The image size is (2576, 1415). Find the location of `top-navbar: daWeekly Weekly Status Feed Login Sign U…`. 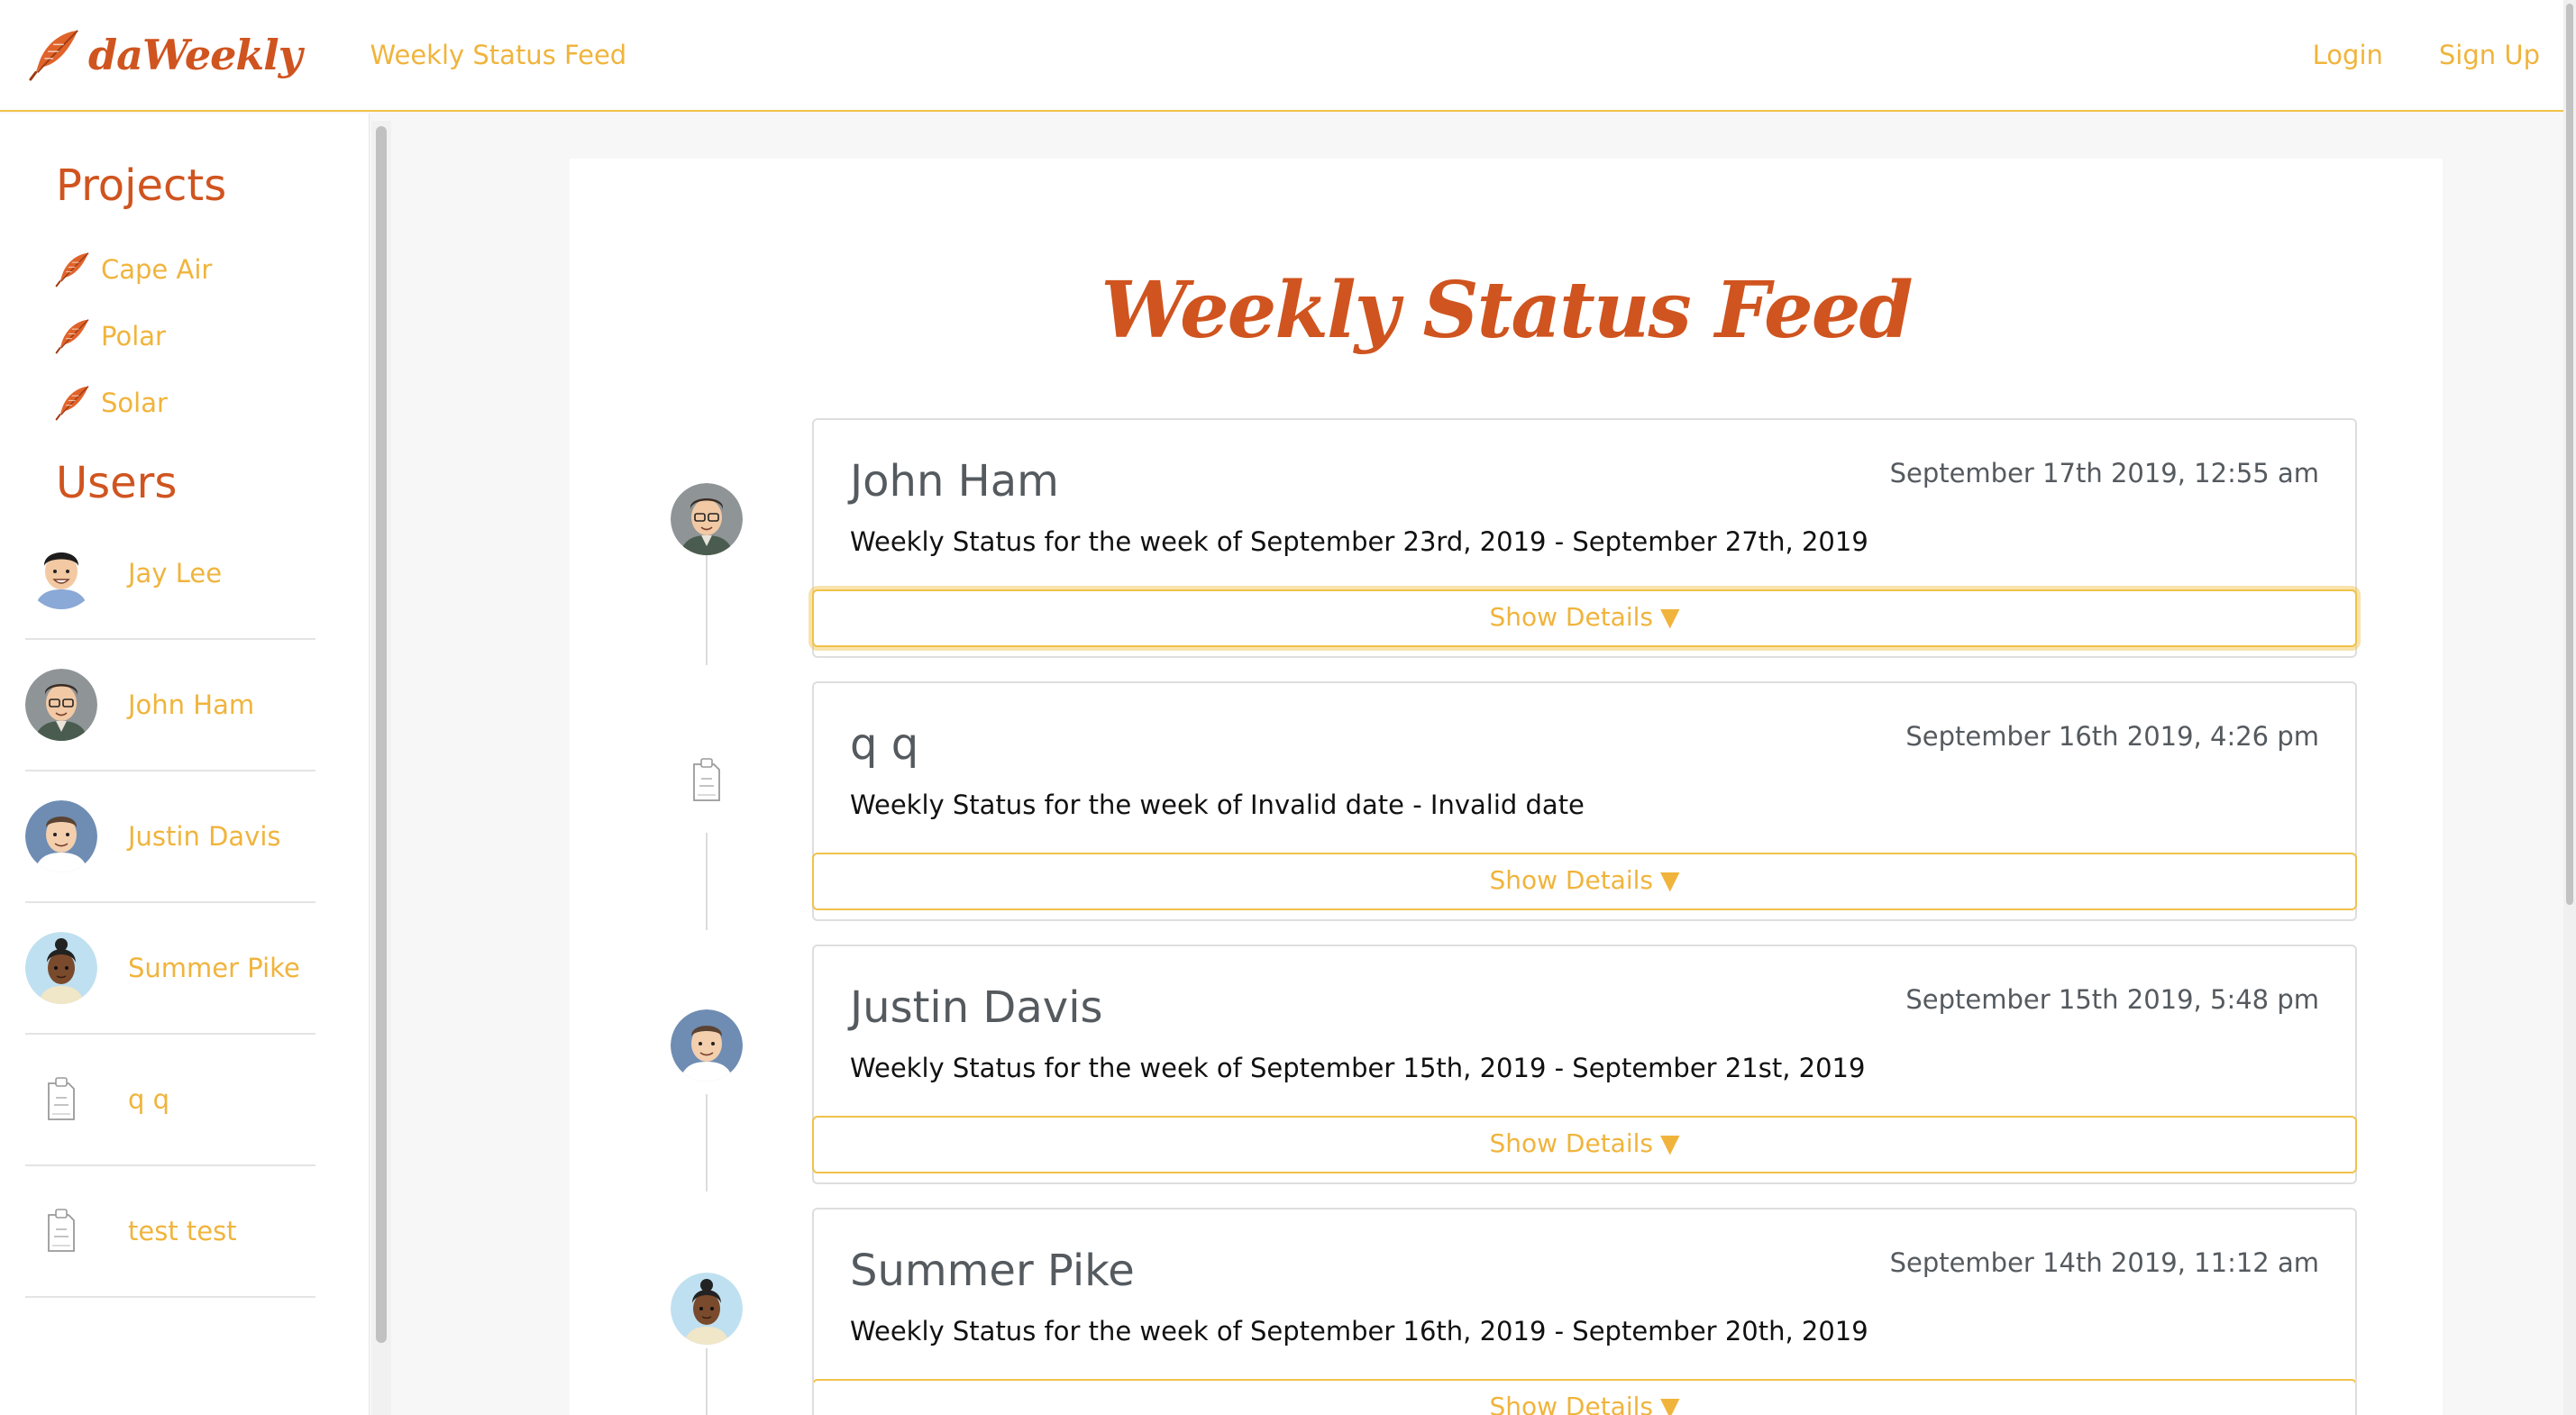

top-navbar: daWeekly Weekly Status Feed Login Sign U… is located at coordinates (1288, 56).